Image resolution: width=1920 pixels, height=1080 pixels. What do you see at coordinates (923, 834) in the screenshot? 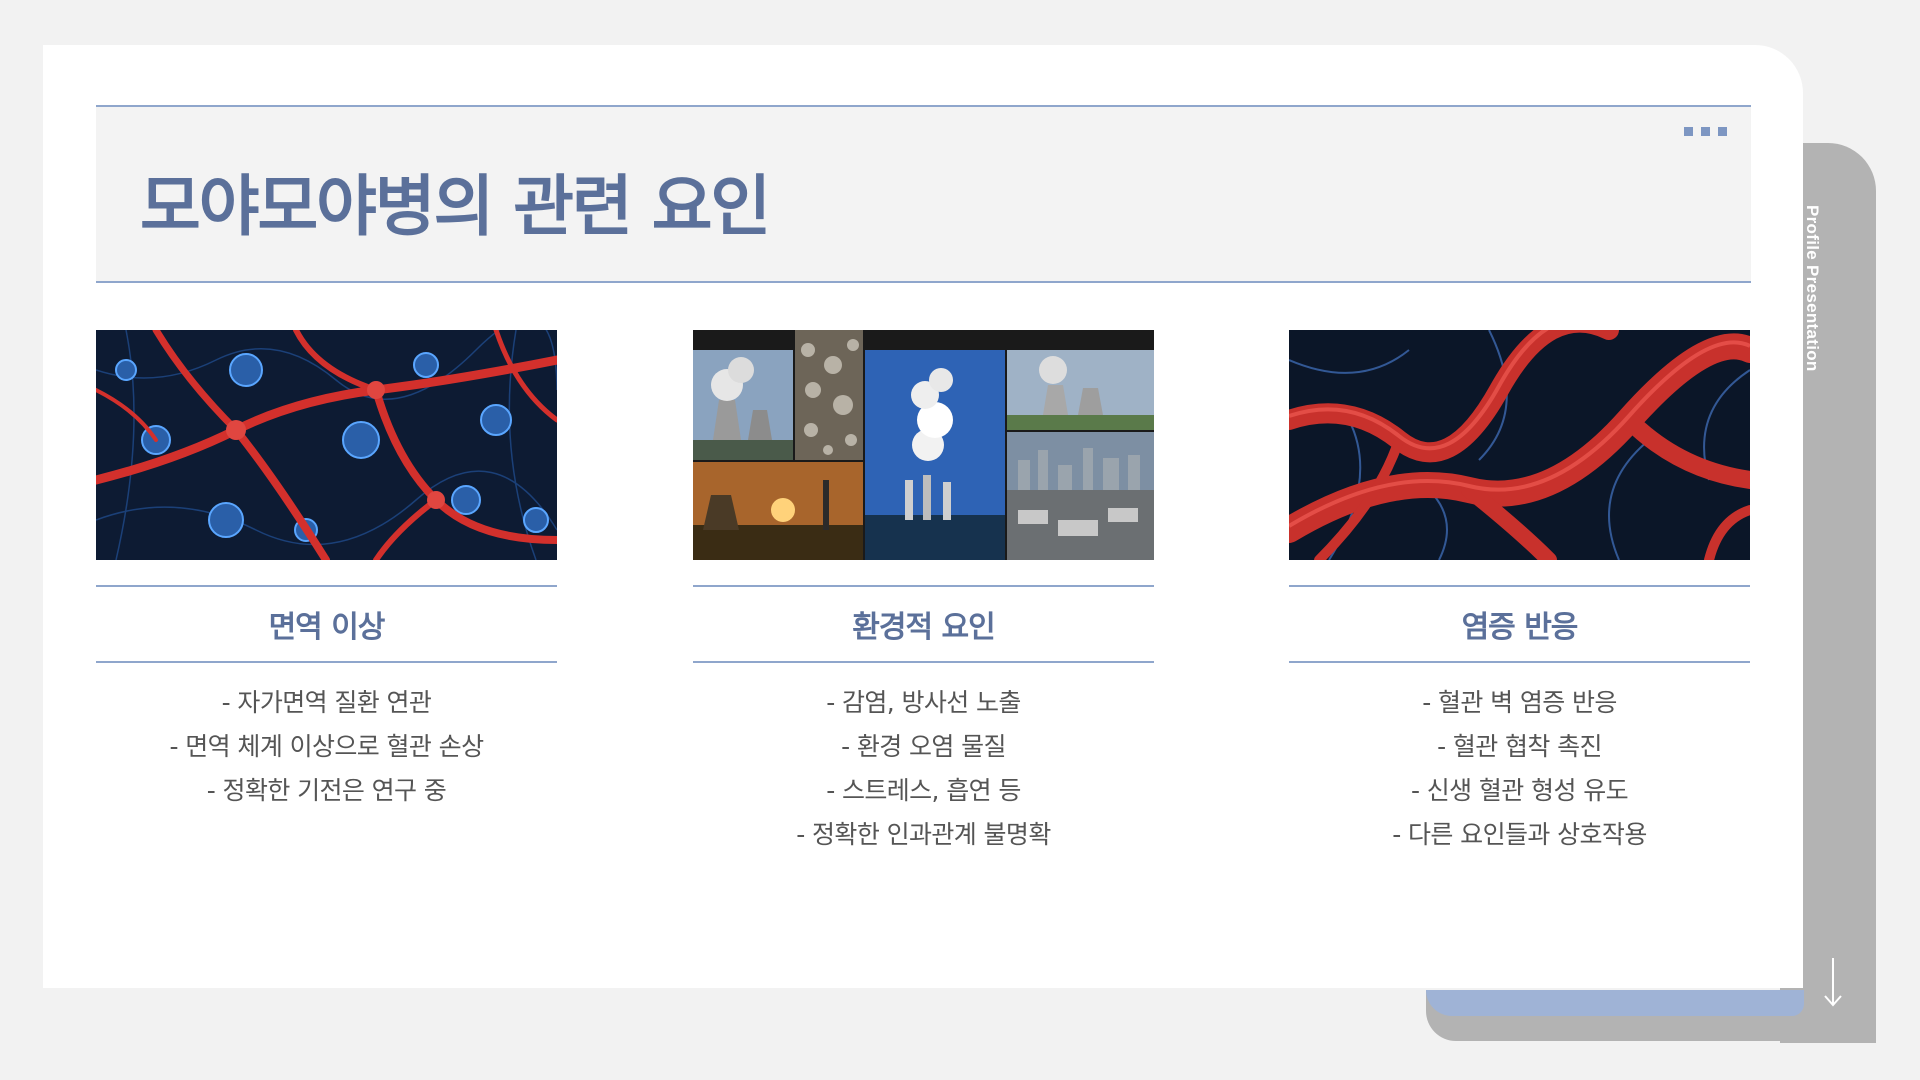
I see `bullet-item: - 정확한 인과관계 불명확` at bounding box center [923, 834].